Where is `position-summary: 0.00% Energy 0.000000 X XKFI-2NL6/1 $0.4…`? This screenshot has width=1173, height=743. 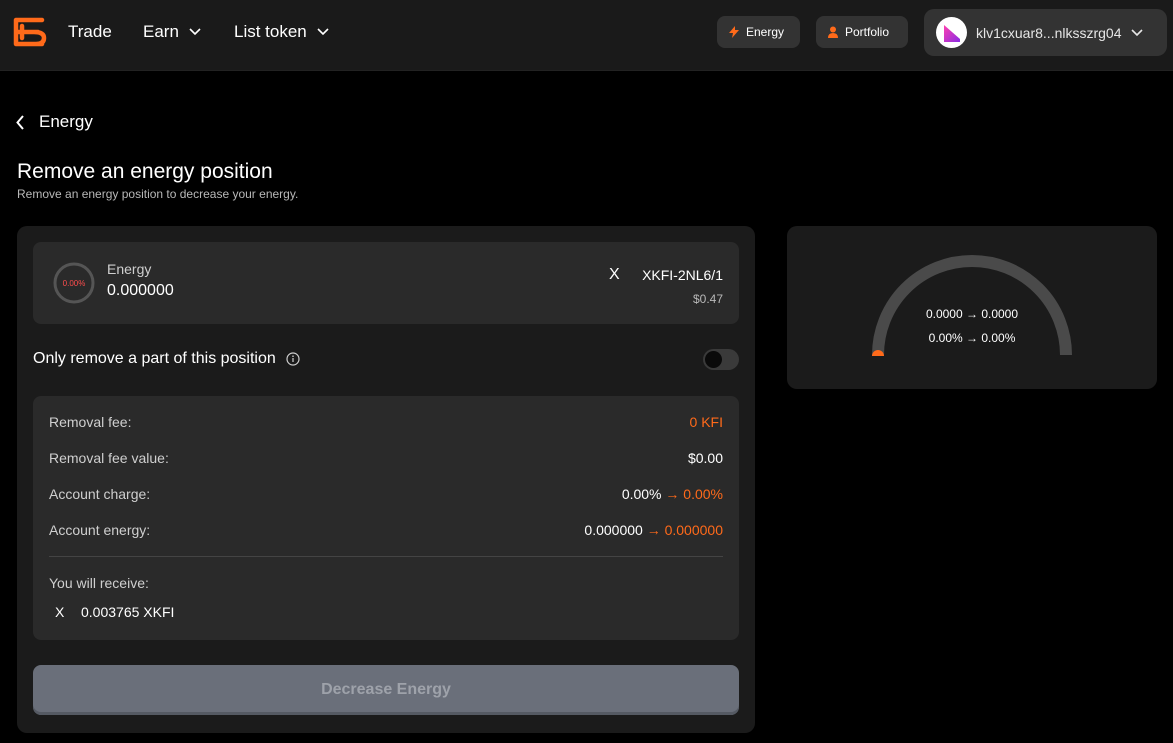 position-summary: 0.00% Energy 0.000000 X XKFI-2NL6/1 $0.4… is located at coordinates (386, 283).